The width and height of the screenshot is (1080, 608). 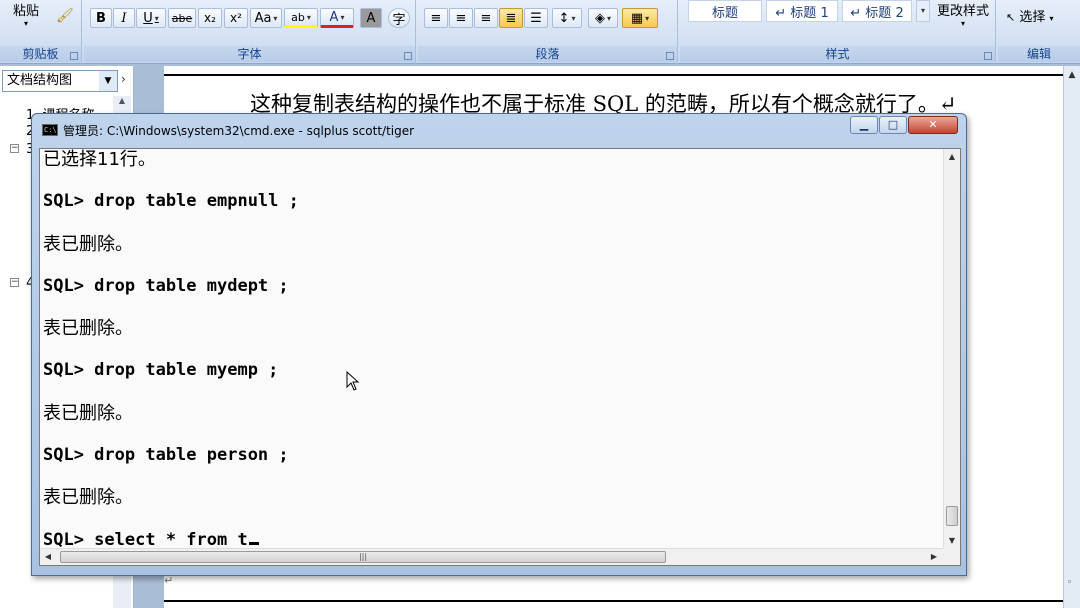 I want to click on console-vertical-scrollbar: ▲ ▼, so click(x=951, y=349).